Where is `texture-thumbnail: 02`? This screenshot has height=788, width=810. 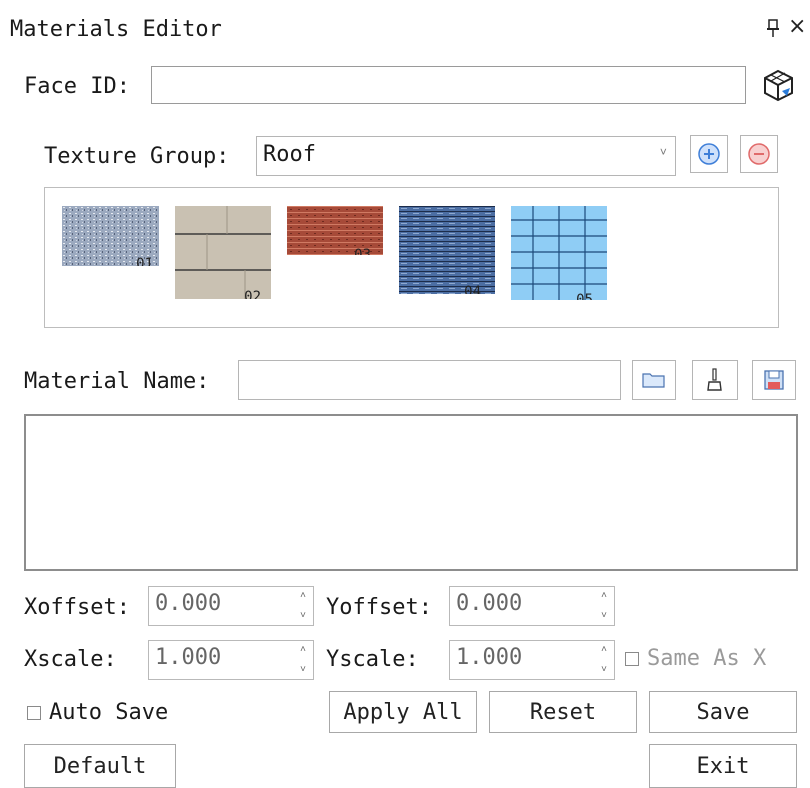
texture-thumbnail: 02 is located at coordinates (223, 252).